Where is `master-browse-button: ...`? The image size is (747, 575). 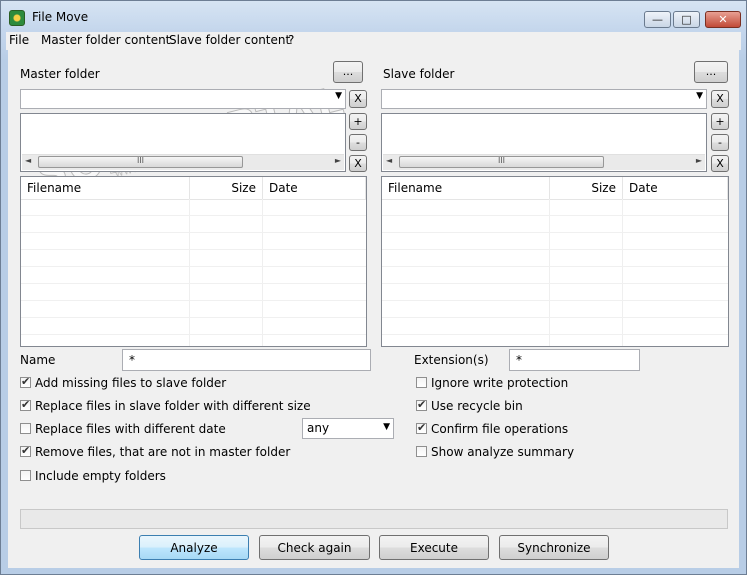 master-browse-button: ... is located at coordinates (348, 72).